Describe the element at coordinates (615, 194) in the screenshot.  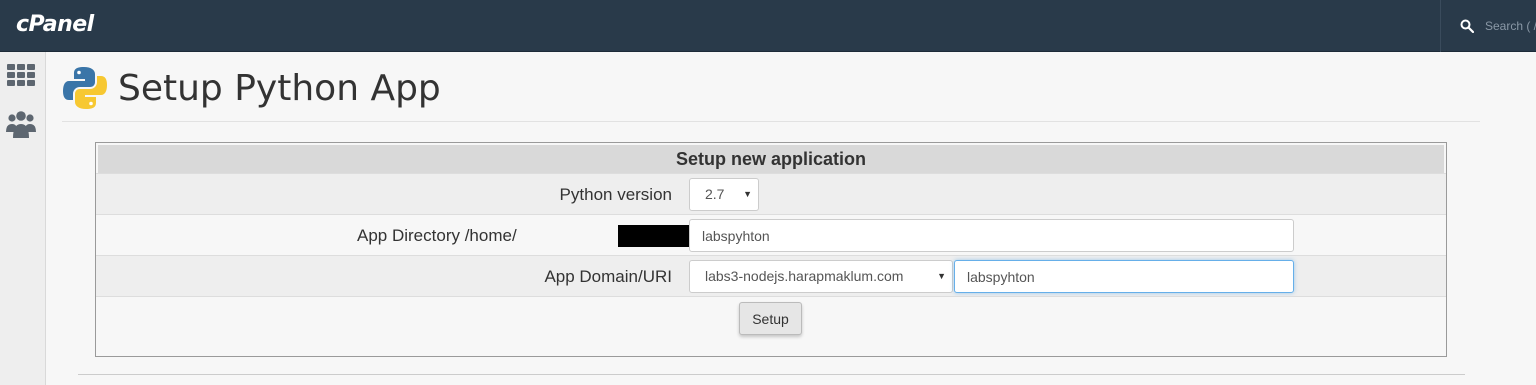
I see `python-version-label: Python version` at that location.